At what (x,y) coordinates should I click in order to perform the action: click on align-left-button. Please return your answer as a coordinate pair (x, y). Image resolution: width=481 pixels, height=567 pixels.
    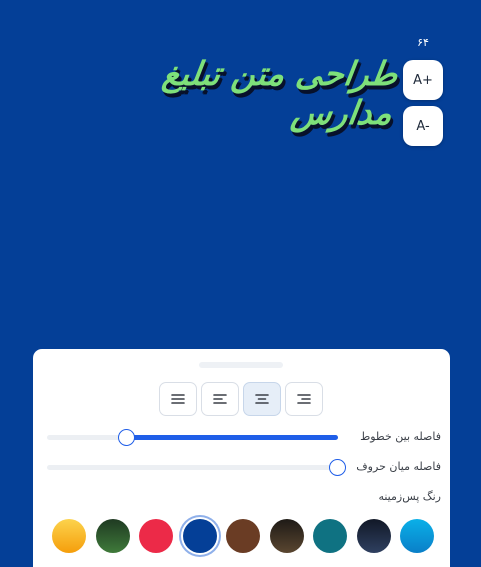
    Looking at the image, I should click on (220, 399).